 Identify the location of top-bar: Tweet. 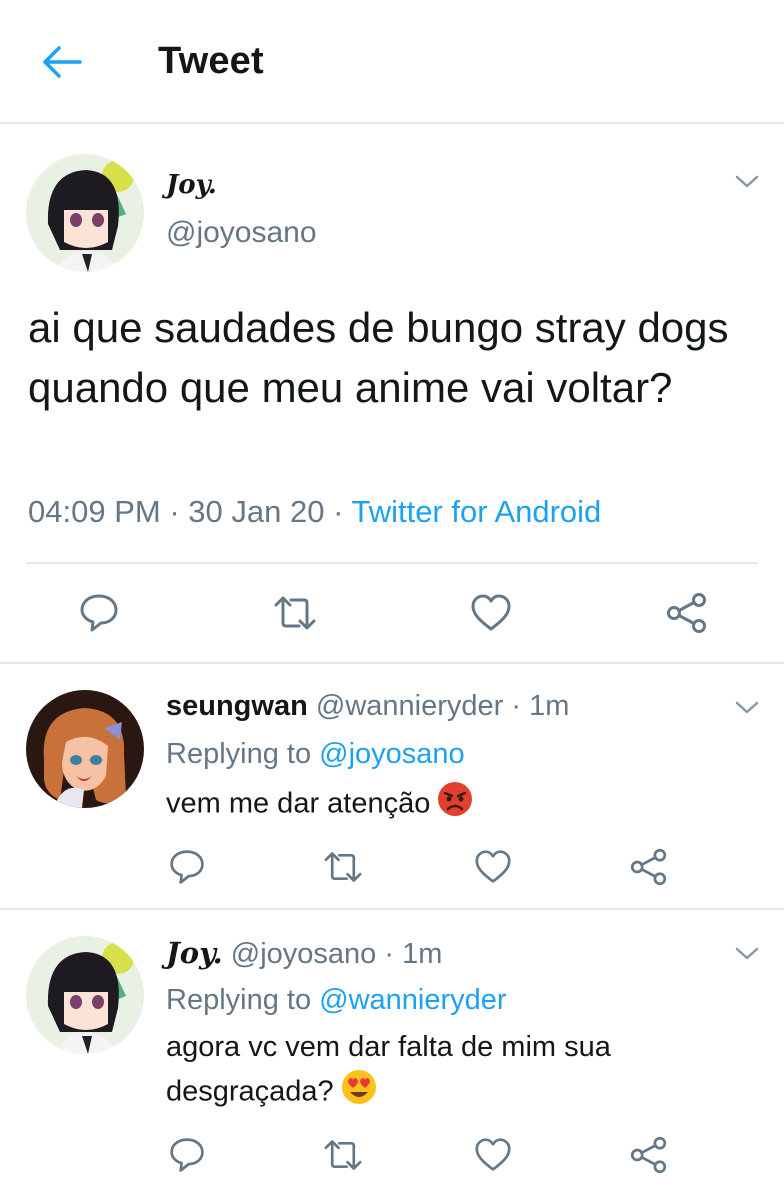
(392, 62).